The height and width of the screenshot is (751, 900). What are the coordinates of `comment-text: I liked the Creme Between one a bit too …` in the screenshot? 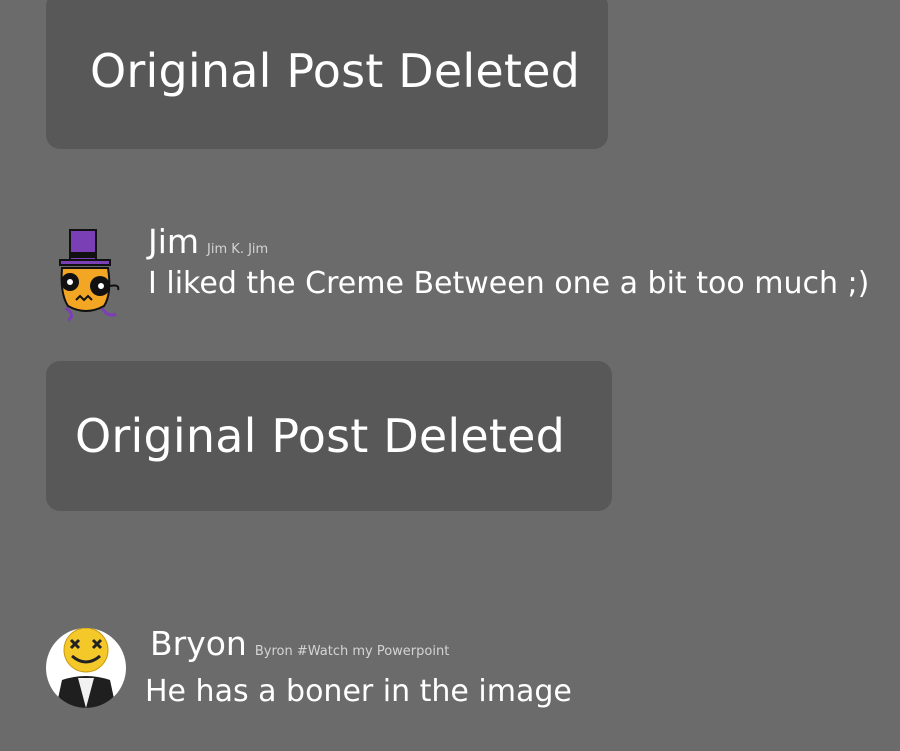 It's located at (509, 283).